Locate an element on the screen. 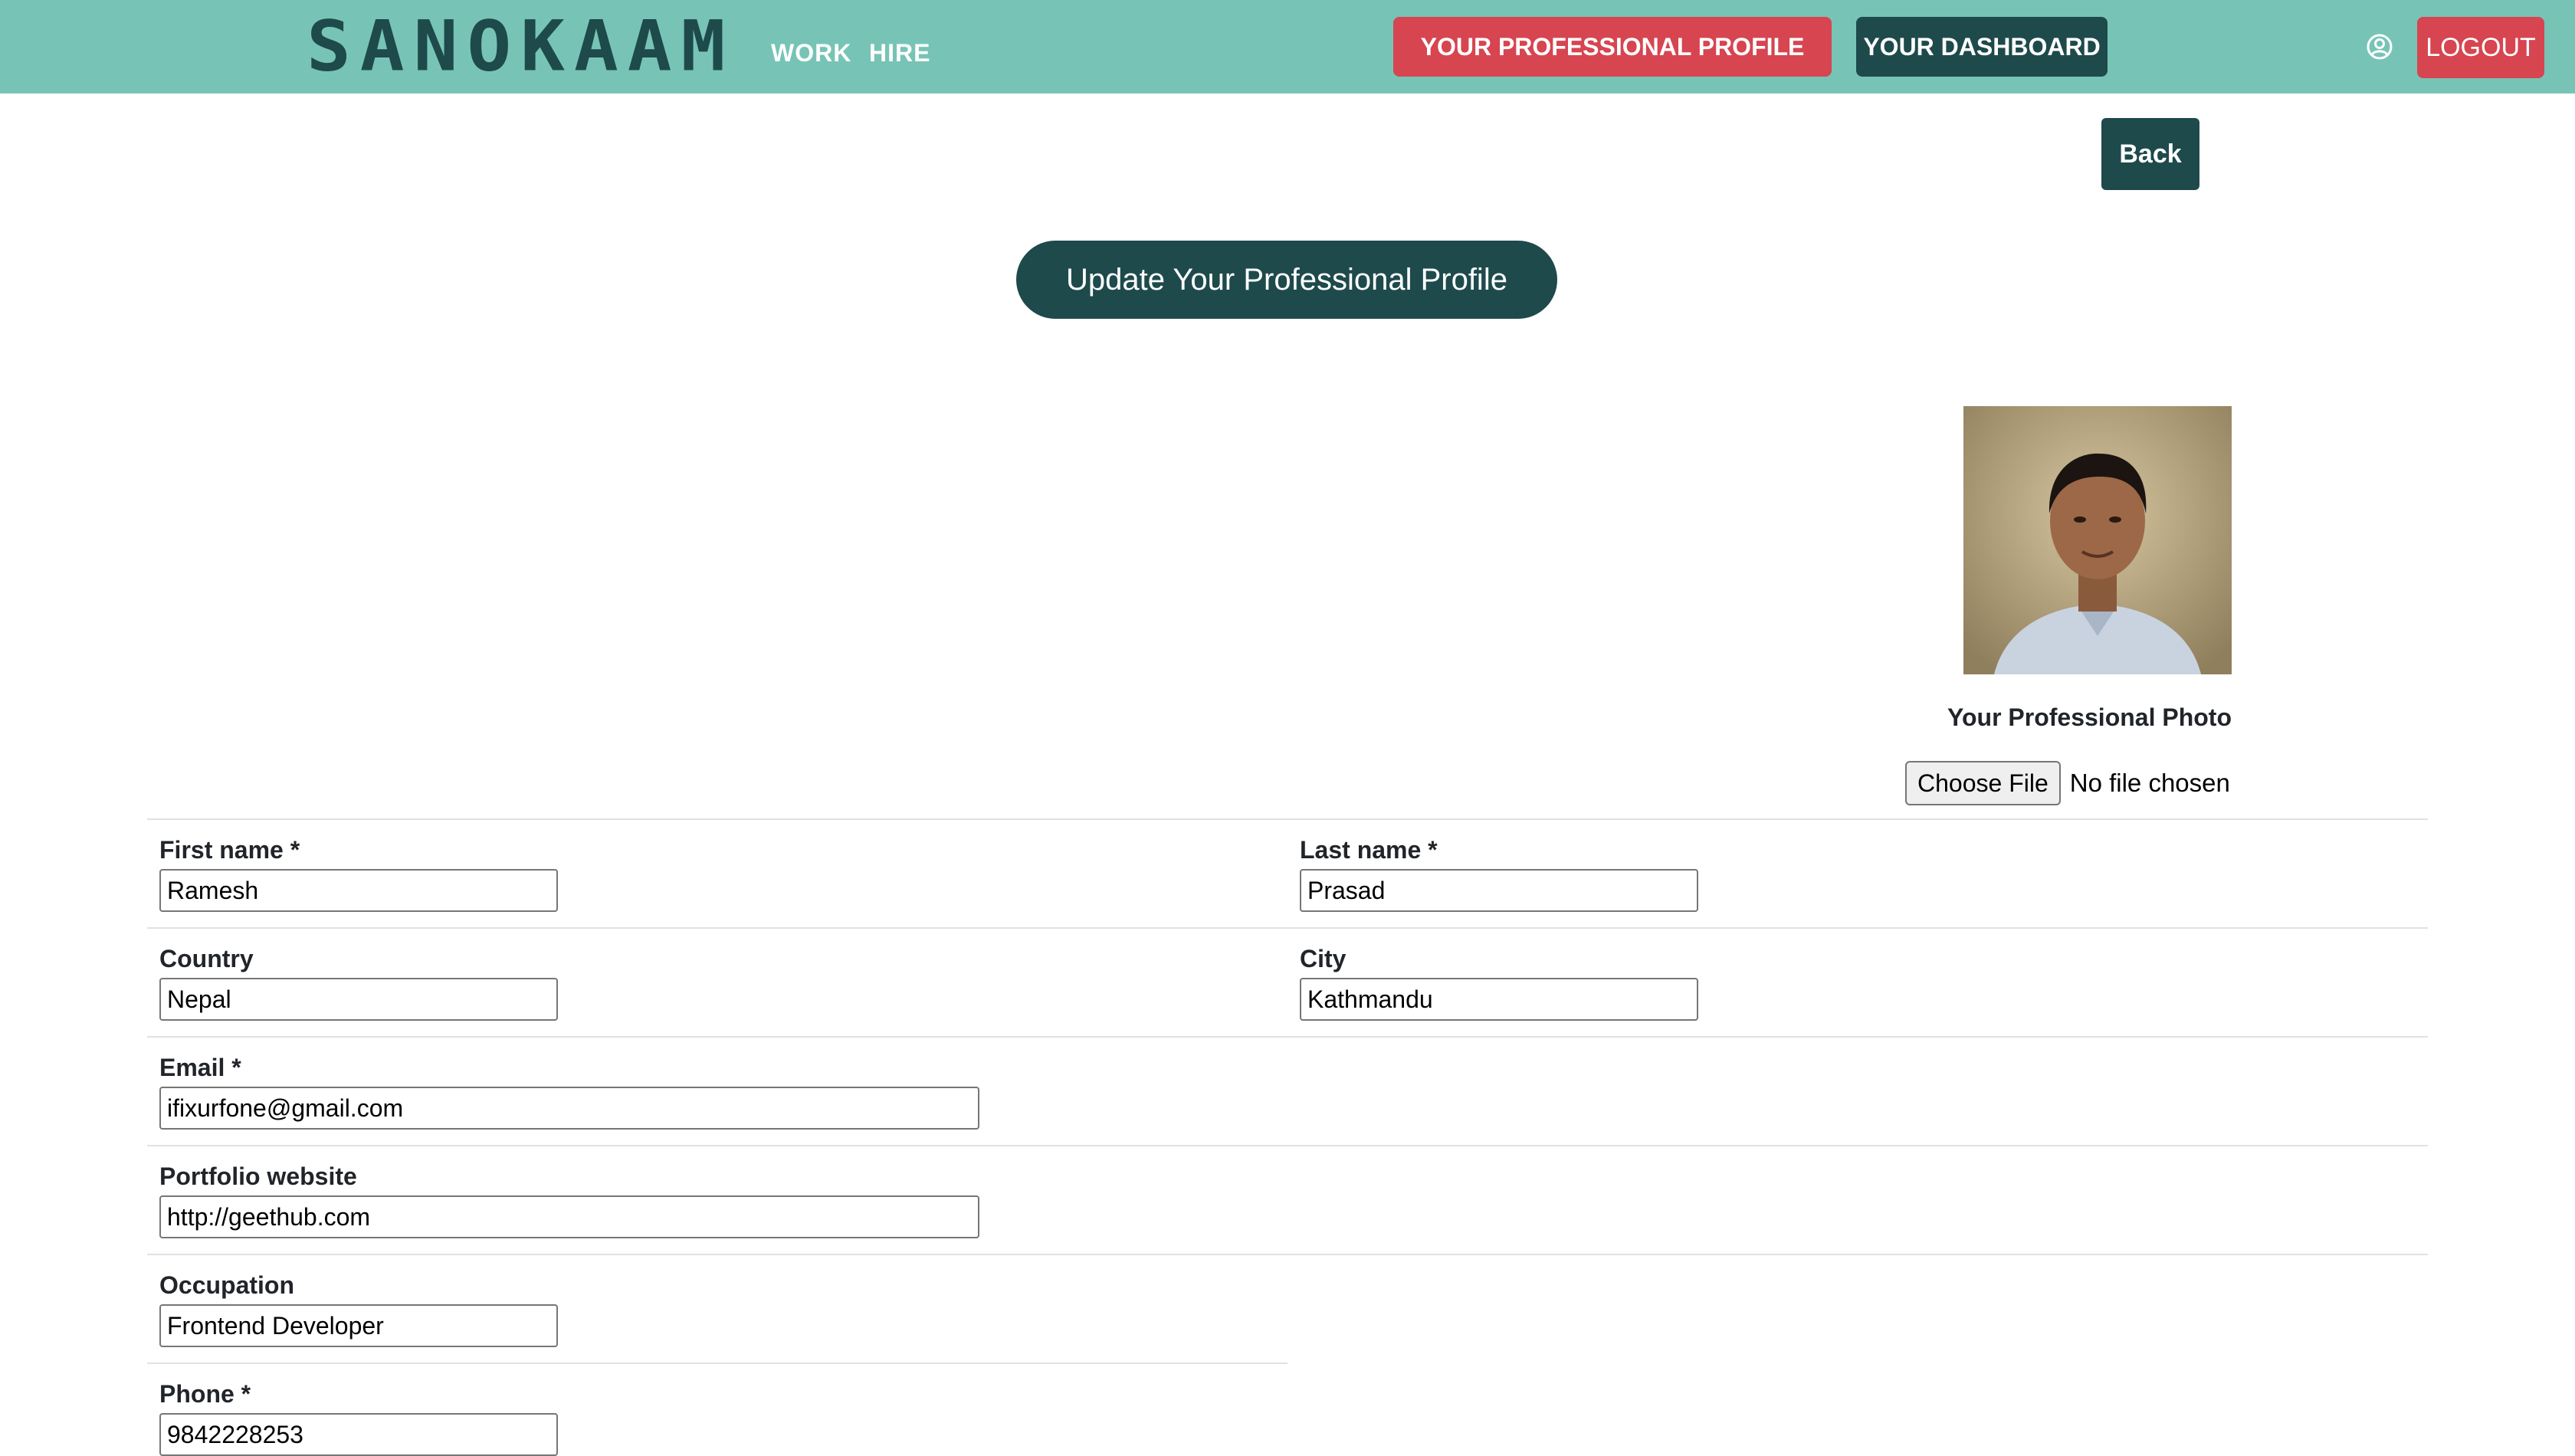 This screenshot has width=2575, height=1456. occupation-input: Frontend Developer is located at coordinates (359, 1325).